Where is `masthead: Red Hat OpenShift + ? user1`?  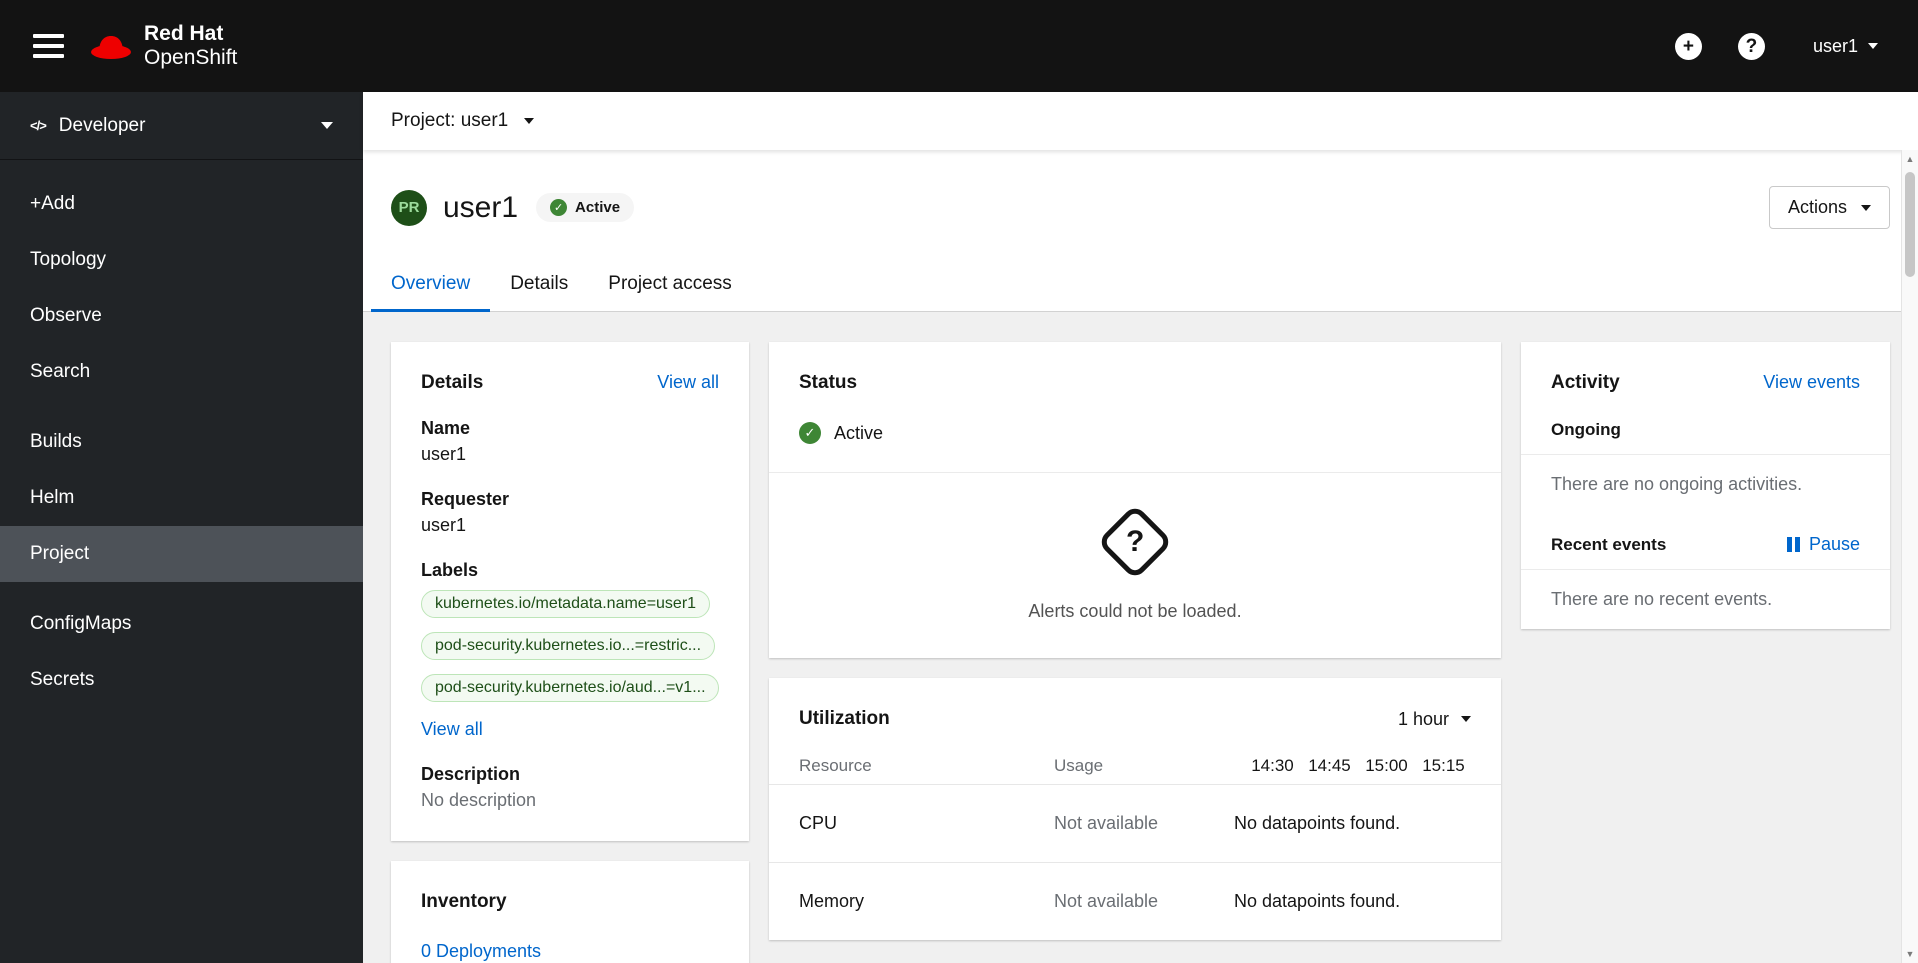 masthead: Red Hat OpenShift + ? user1 is located at coordinates (959, 46).